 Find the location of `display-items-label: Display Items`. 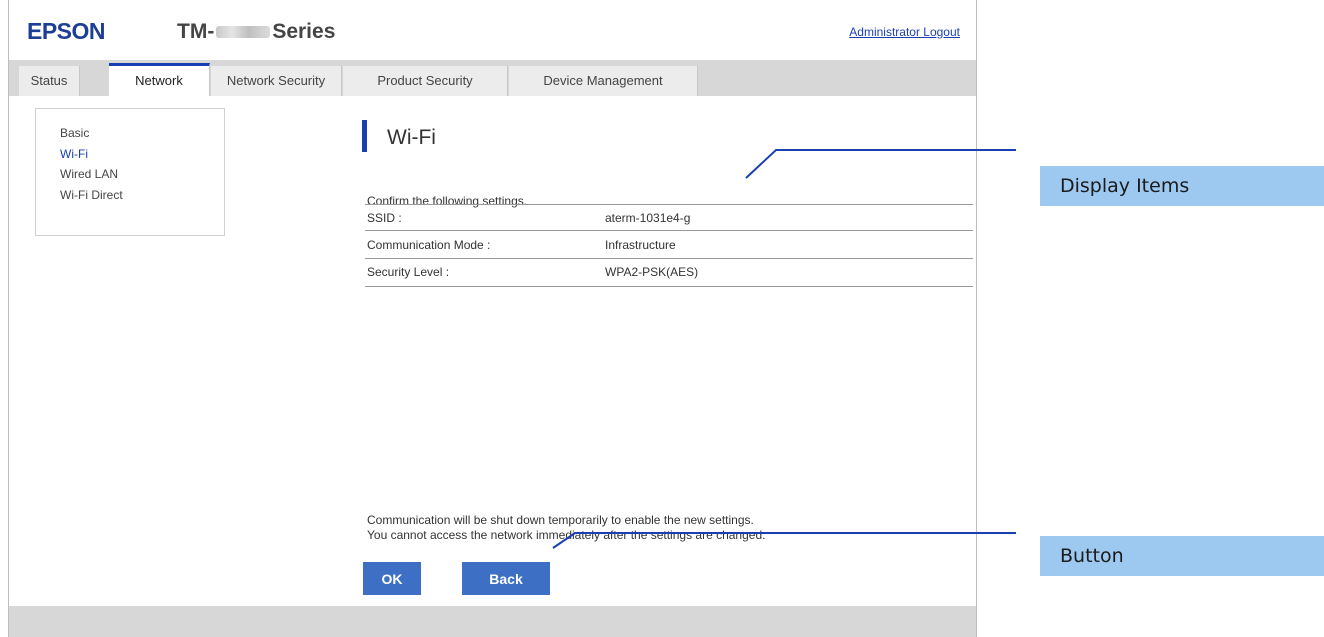

display-items-label: Display Items is located at coordinates (1125, 186).